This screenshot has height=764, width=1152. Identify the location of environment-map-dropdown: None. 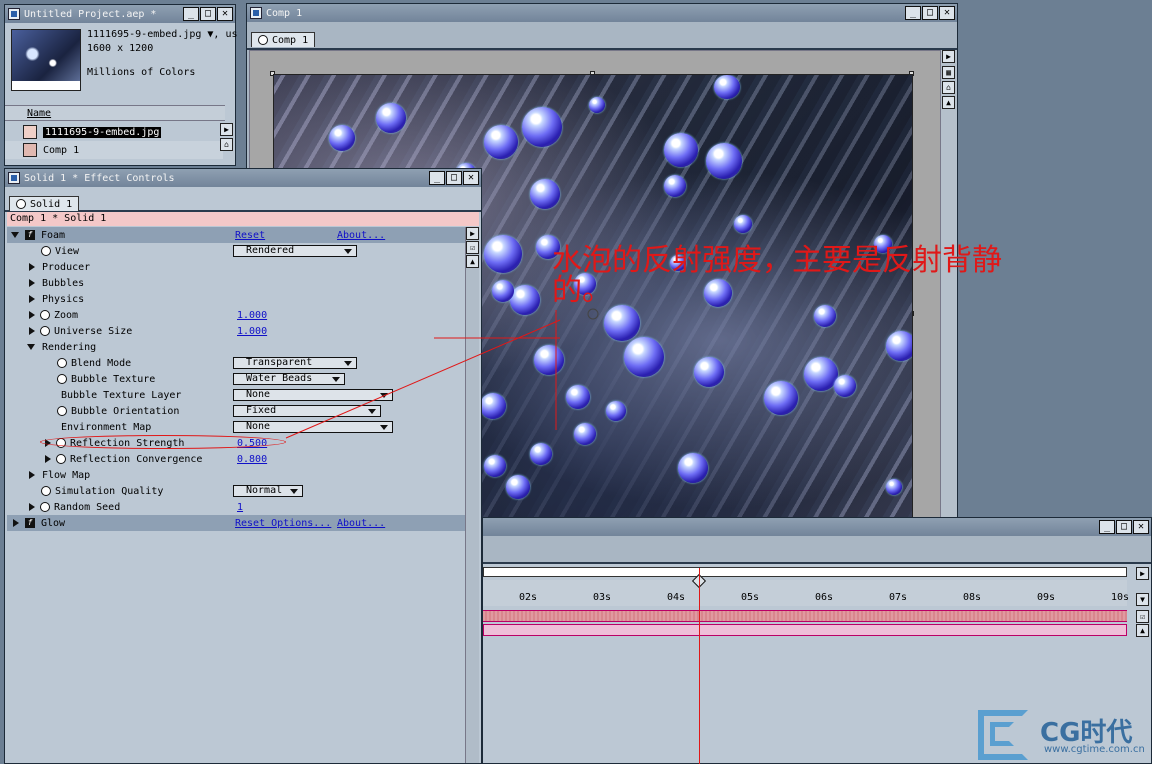
(313, 427).